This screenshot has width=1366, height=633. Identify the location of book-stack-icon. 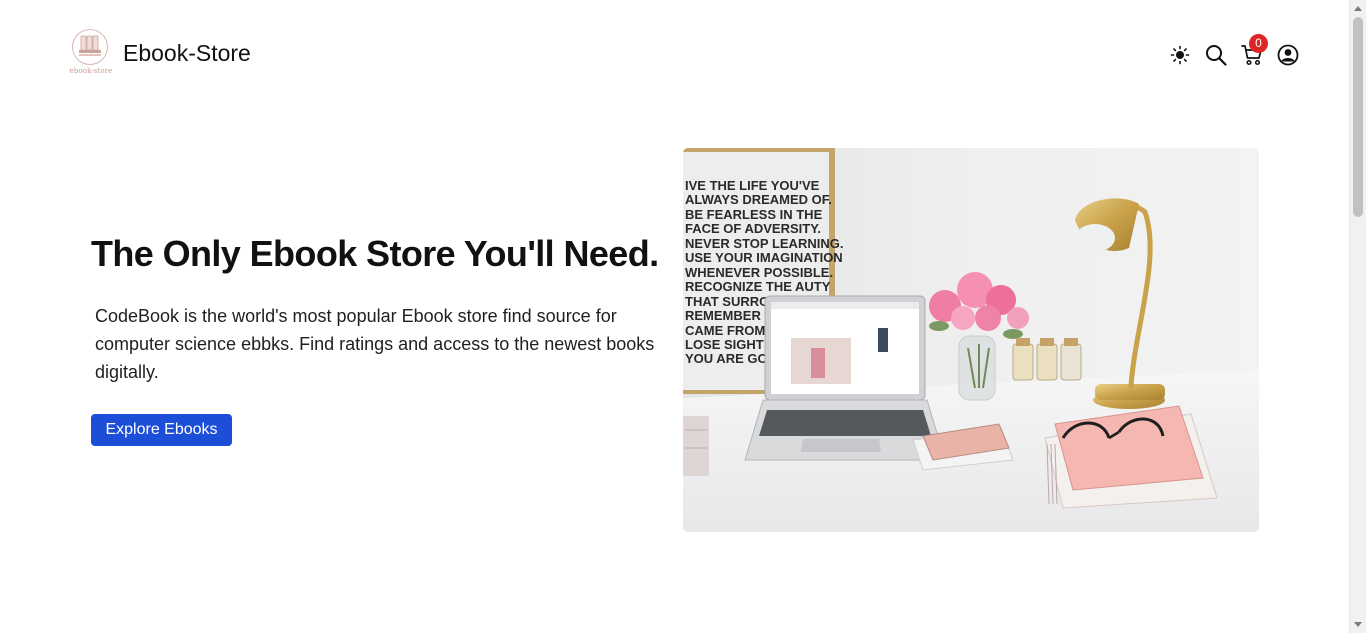
(90, 45).